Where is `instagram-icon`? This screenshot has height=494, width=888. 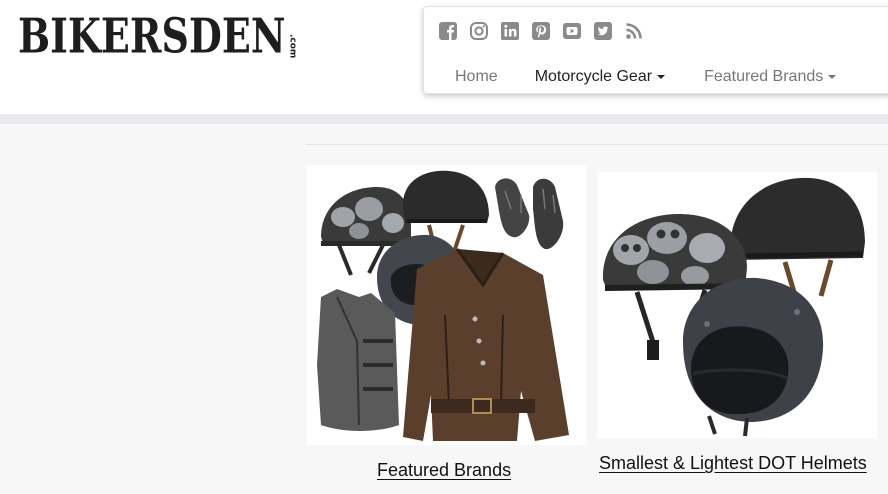 instagram-icon is located at coordinates (479, 31).